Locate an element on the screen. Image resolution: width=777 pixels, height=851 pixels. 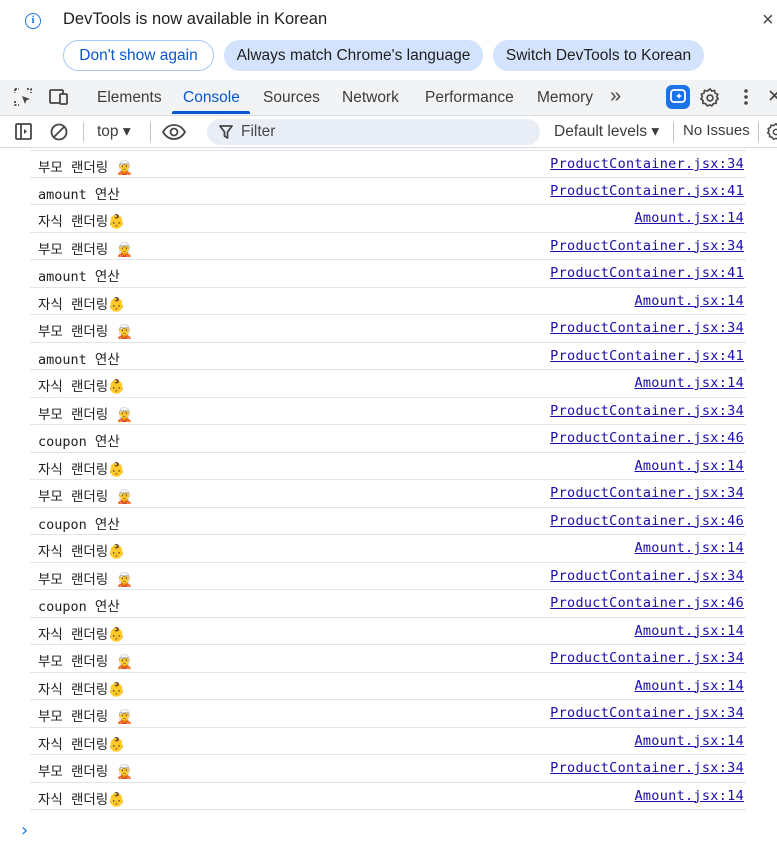
clear-console-icon is located at coordinates (59, 134).